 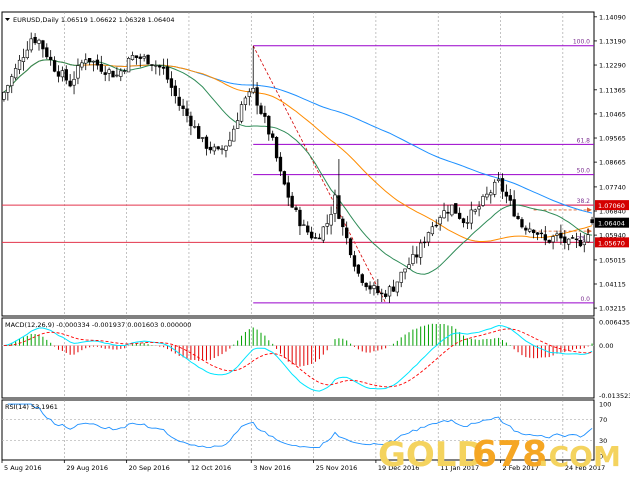 I want to click on rsi-header: RSI(14) 53.1961, so click(x=31, y=407).